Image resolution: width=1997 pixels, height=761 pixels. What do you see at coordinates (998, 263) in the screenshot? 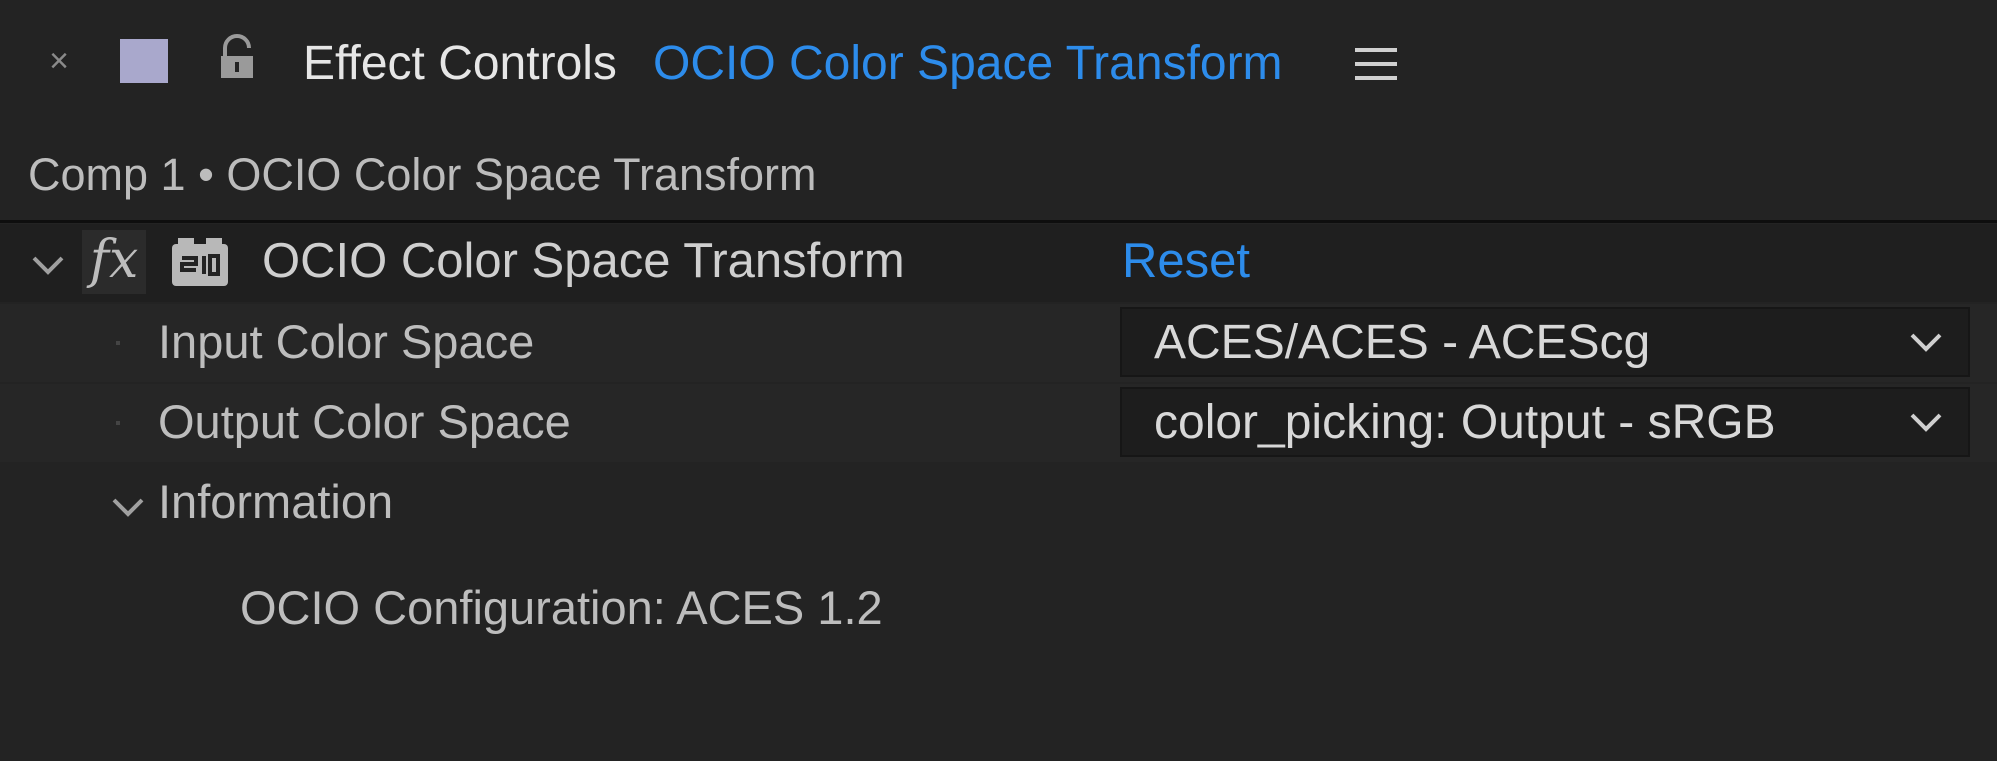
I see `effect-header-row: fx OCIO Color Space Transform Reset` at bounding box center [998, 263].